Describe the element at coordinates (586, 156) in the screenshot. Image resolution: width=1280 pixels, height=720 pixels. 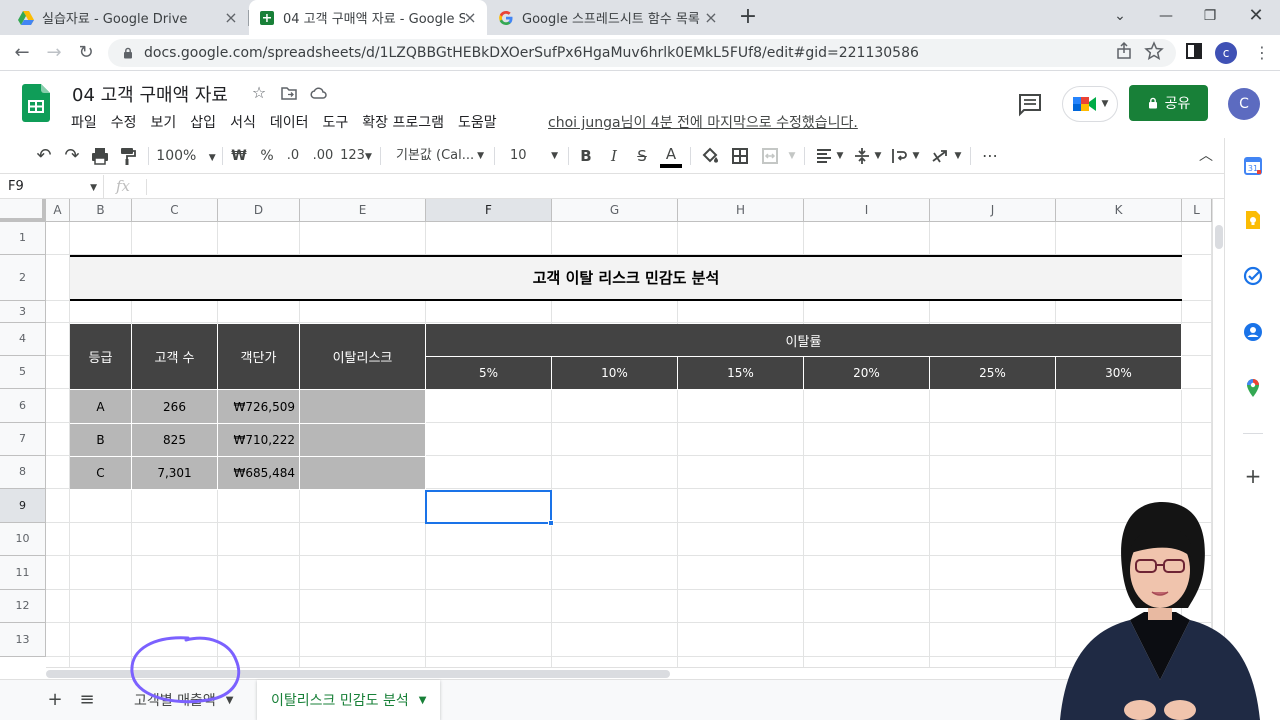
I see `bold-button: B` at that location.